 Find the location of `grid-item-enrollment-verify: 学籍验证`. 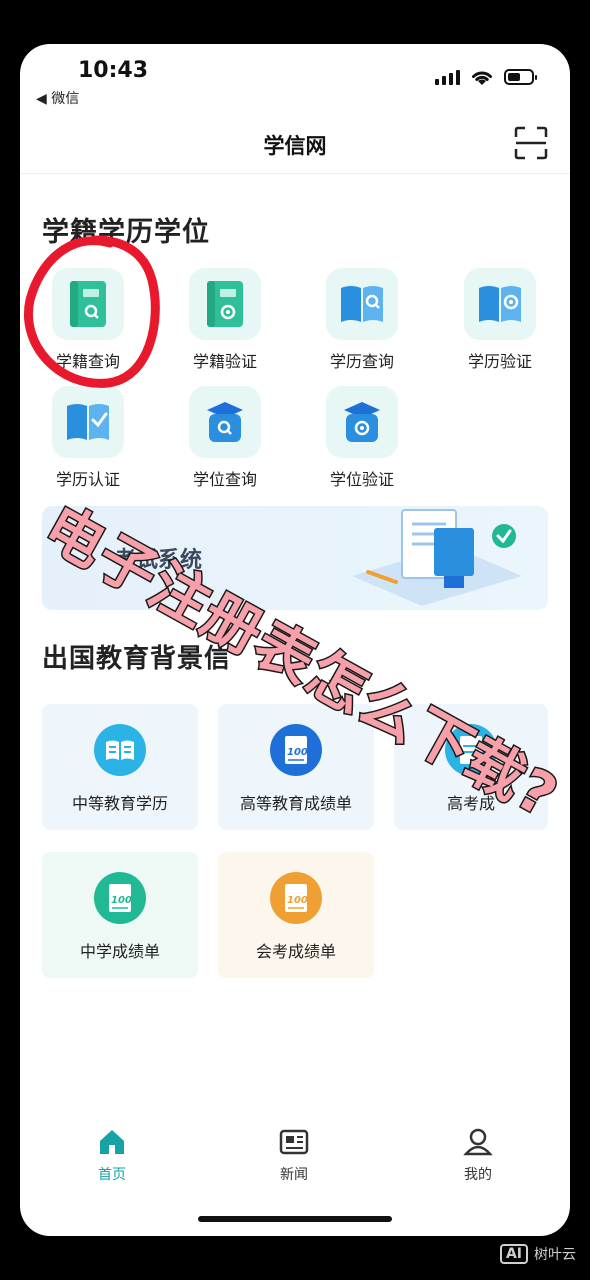

grid-item-enrollment-verify: 学籍验证 is located at coordinates (225, 320).